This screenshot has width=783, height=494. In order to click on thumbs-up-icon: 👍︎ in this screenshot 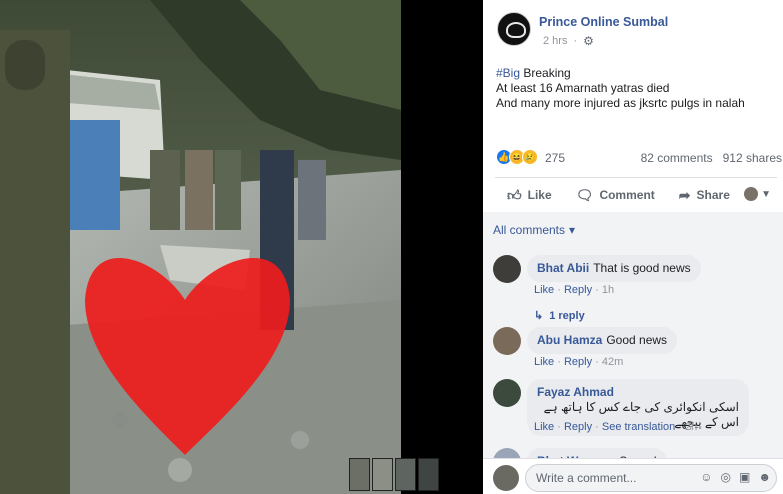, I will do `click(514, 194)`.